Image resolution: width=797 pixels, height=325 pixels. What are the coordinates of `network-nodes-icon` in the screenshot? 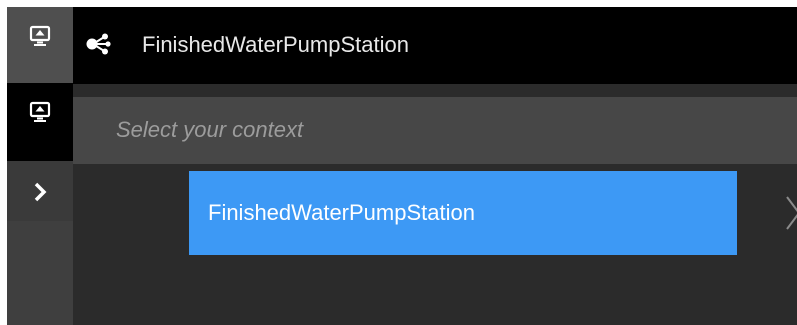 It's located at (99, 44).